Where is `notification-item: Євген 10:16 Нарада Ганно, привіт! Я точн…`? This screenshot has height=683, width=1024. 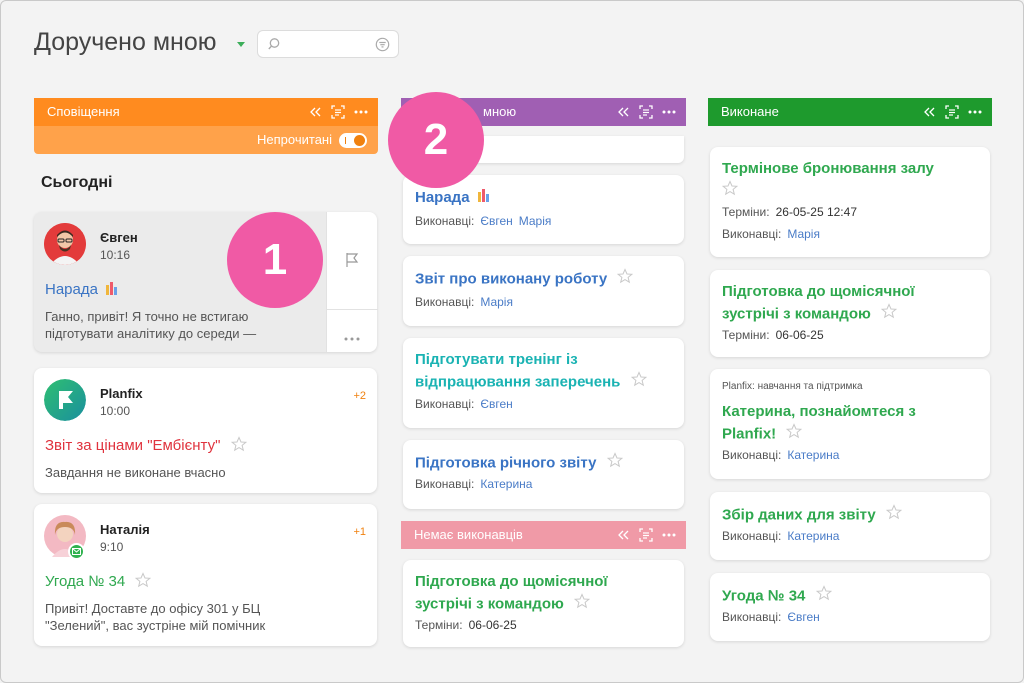
notification-item: Євген 10:16 Нарада Ганно, привіт! Я точн… is located at coordinates (206, 282).